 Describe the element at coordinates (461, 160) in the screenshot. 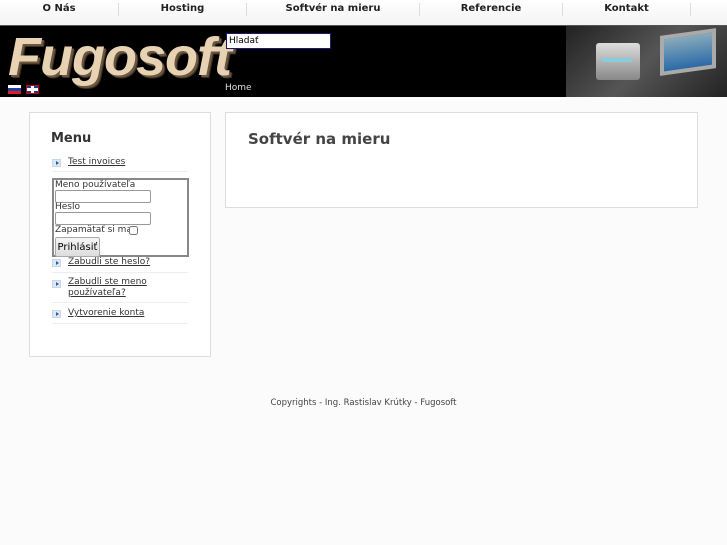

I see `content-panel: Softvér na mieru` at that location.